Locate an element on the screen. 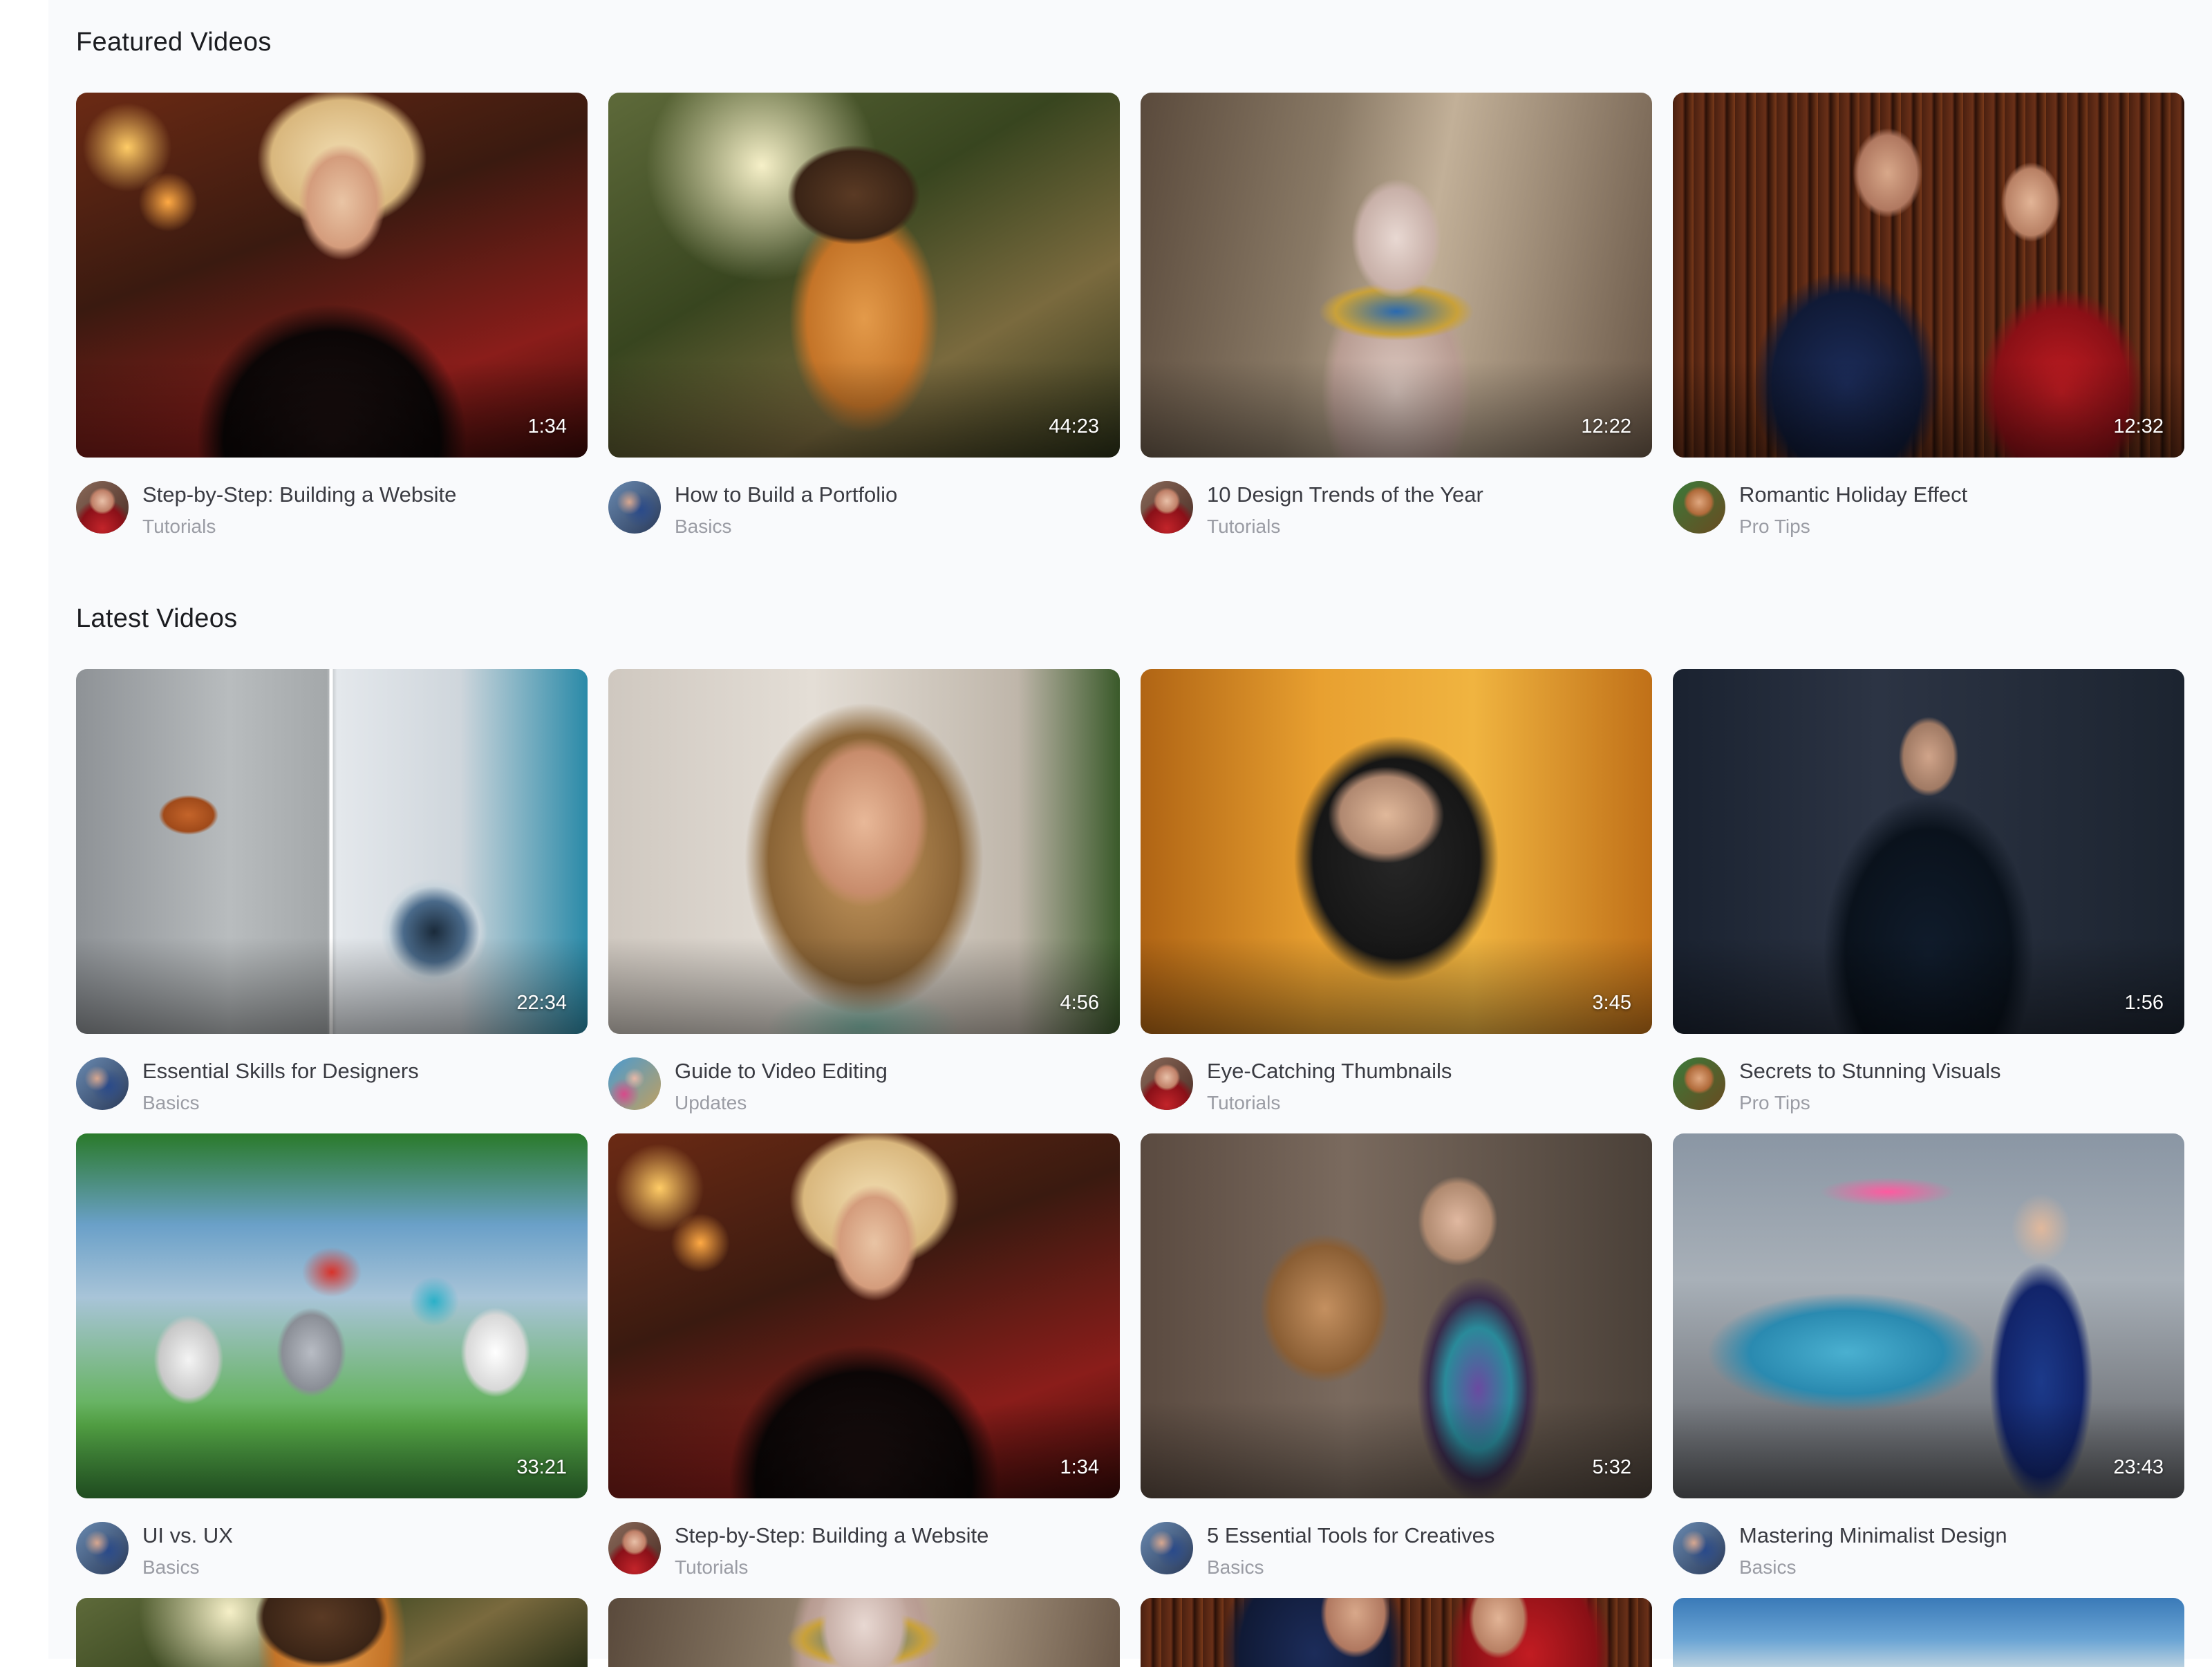 The height and width of the screenshot is (1667, 2212). video-thumbnail: 1:56 is located at coordinates (1928, 851).